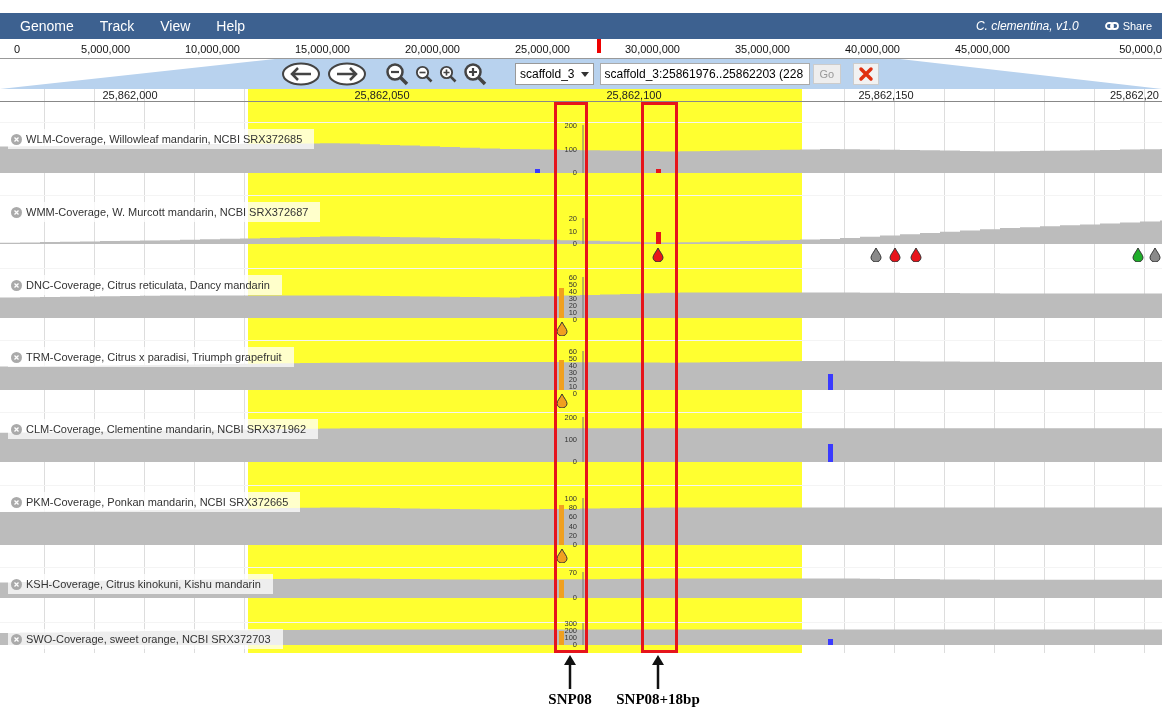  I want to click on ruler-label: 50,000,0, so click(1140, 48).